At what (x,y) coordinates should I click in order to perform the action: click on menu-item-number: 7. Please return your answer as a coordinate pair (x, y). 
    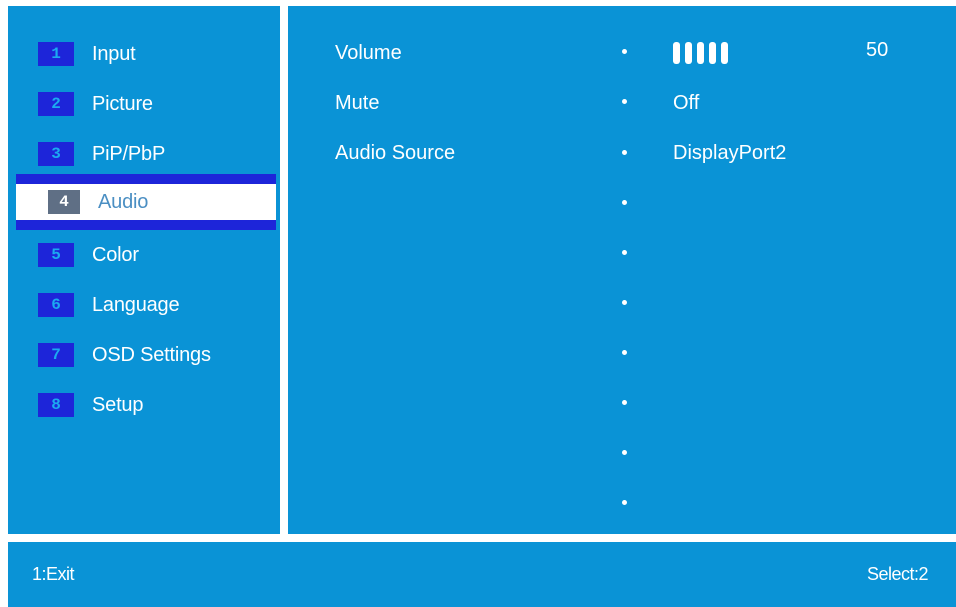
    Looking at the image, I should click on (56, 355).